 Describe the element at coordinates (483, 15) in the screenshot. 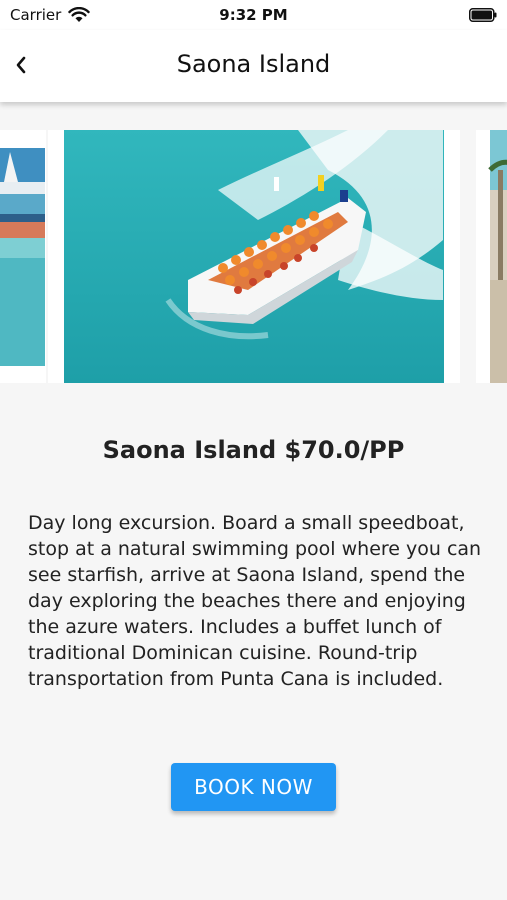

I see `battery-icon` at that location.